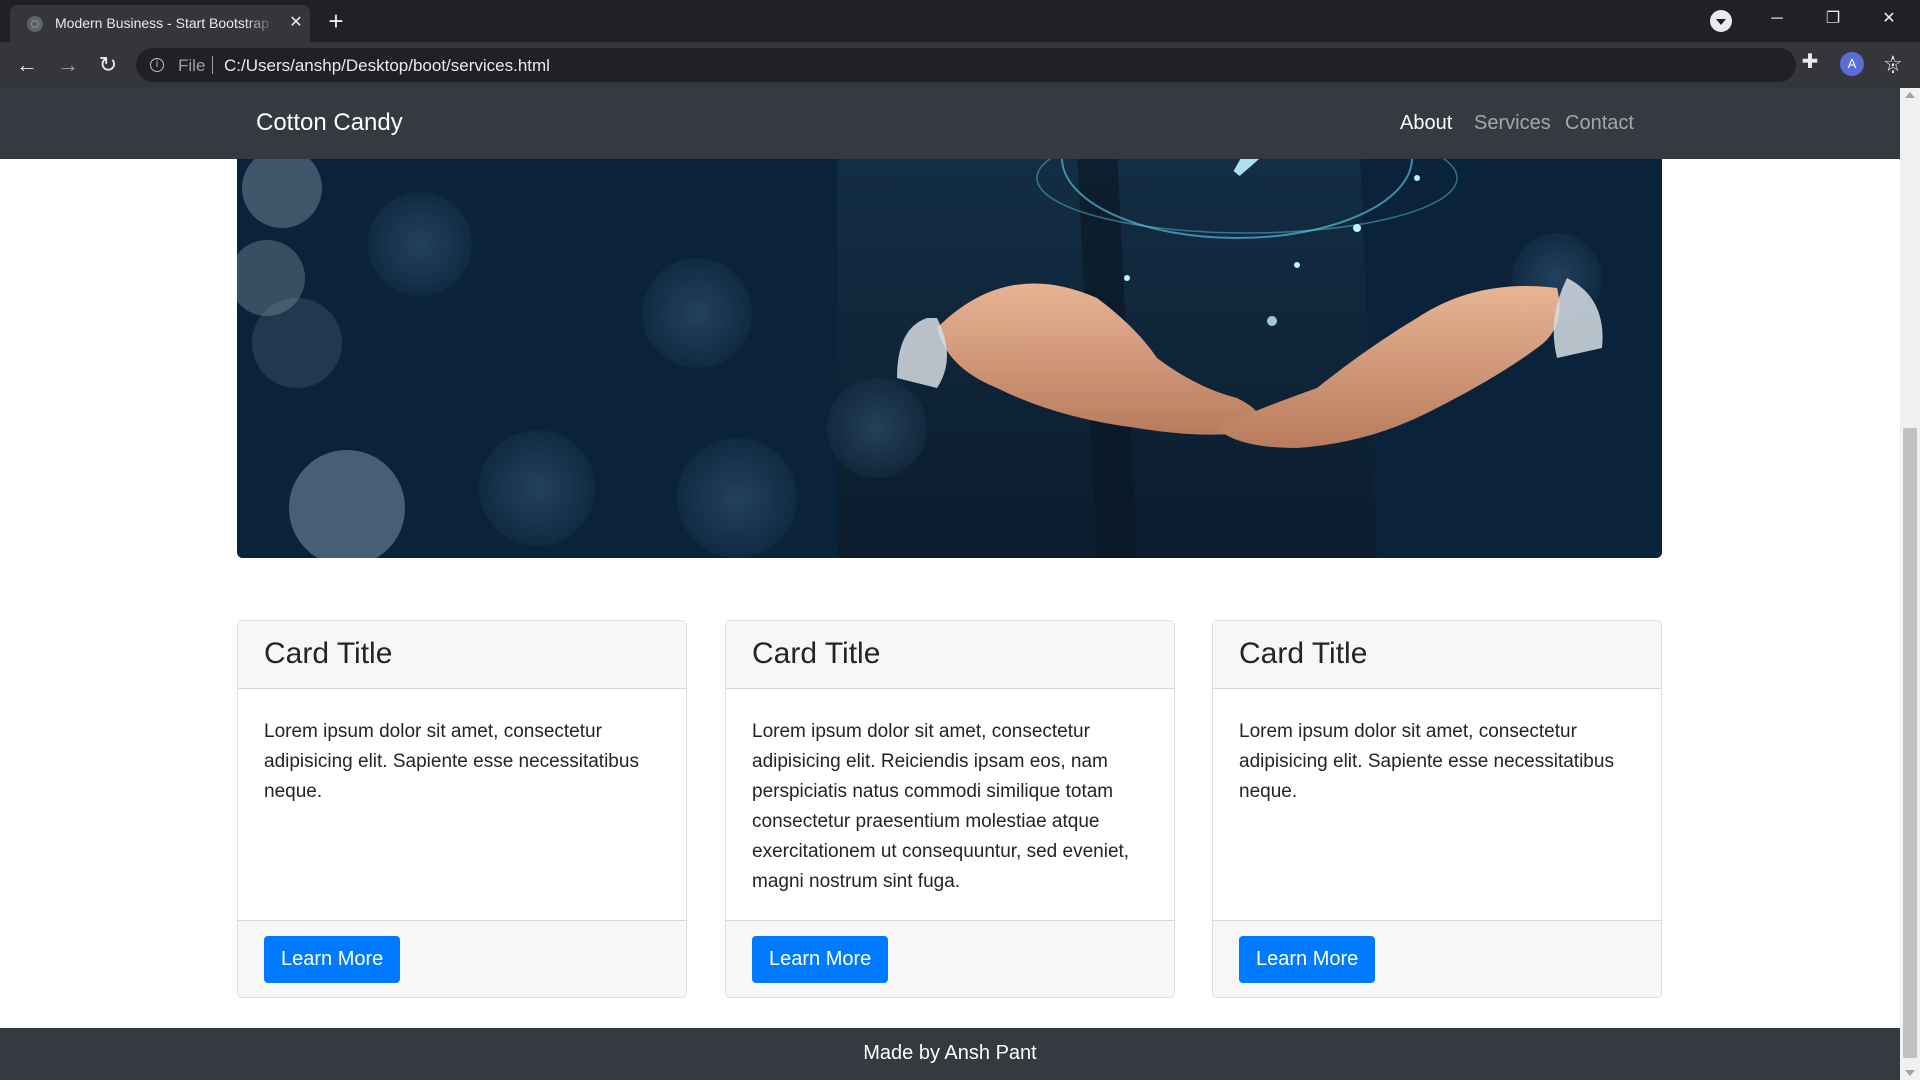 The image size is (1920, 1080). I want to click on minimize-button: ─, so click(1777, 19).